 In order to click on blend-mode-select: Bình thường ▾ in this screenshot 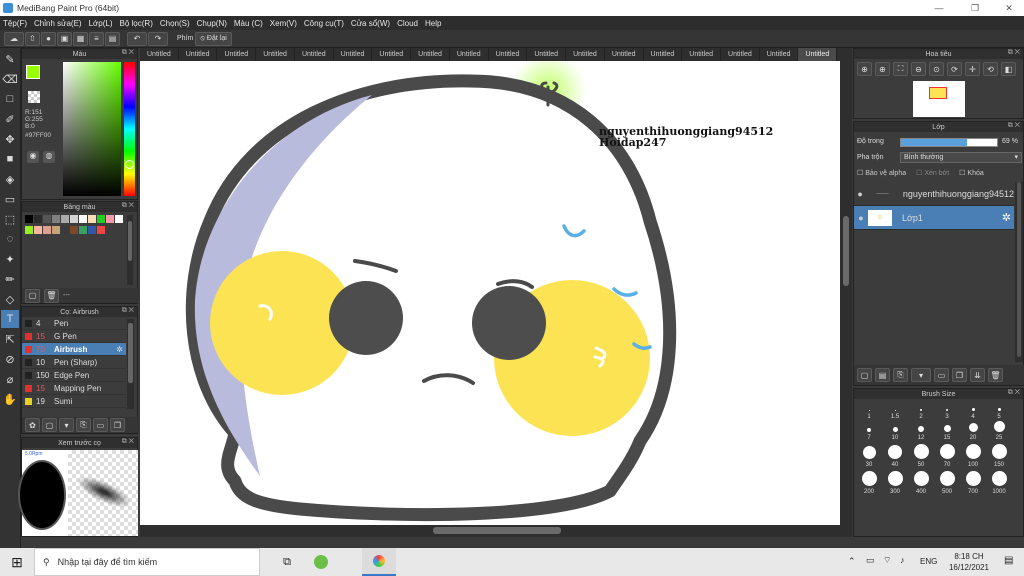, I will do `click(961, 157)`.